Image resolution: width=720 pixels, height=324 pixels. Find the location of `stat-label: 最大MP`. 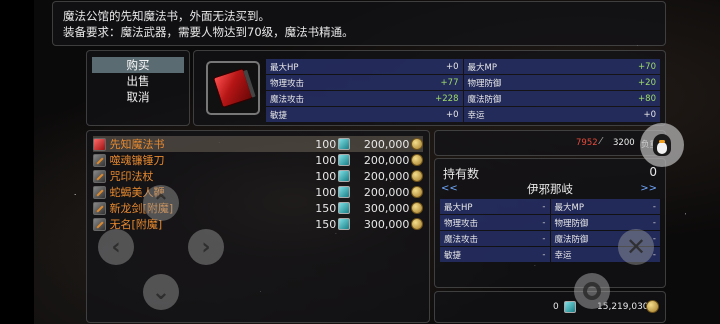

stat-label: 最大MP is located at coordinates (569, 207).